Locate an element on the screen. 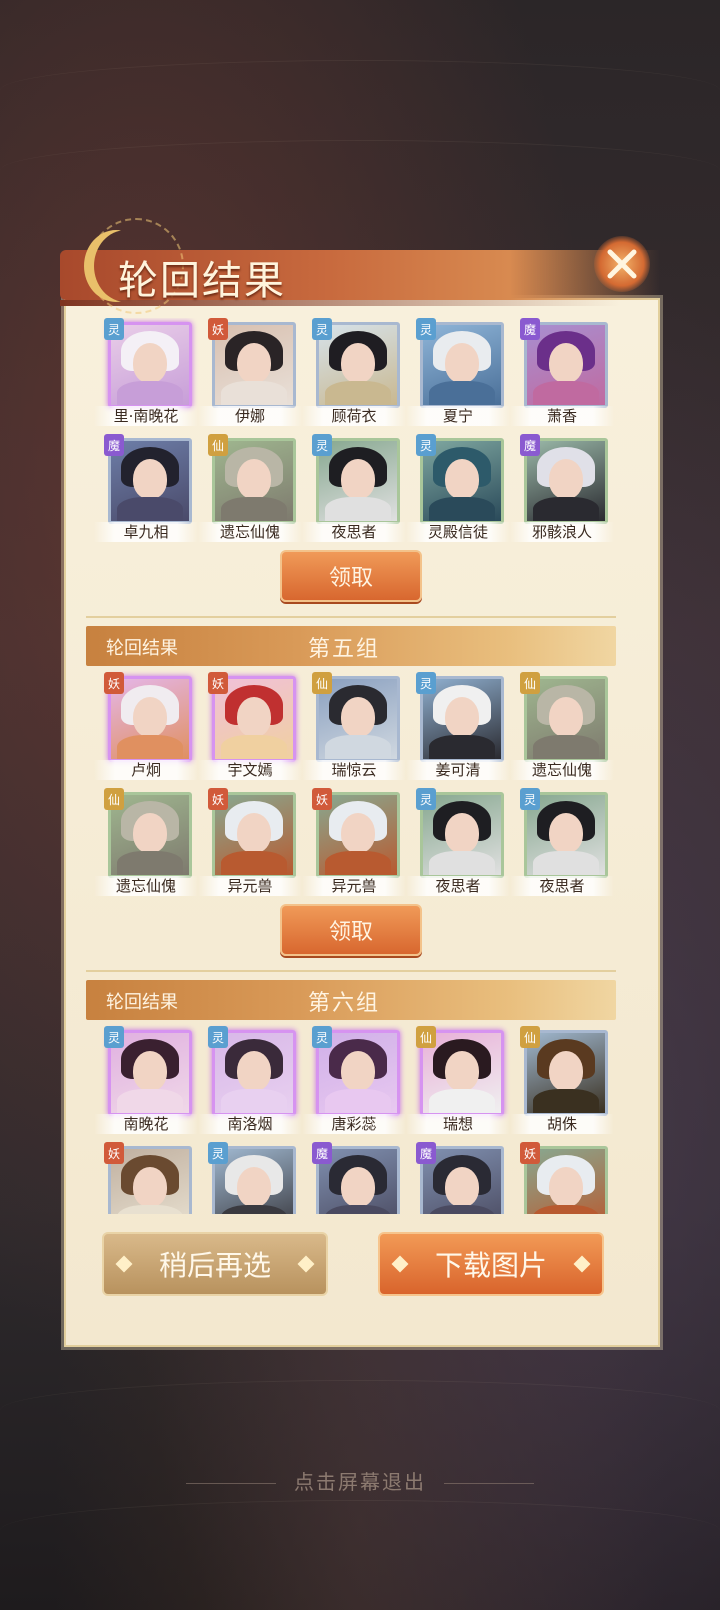 Image resolution: width=720 pixels, height=1610 pixels. close-icon is located at coordinates (622, 264).